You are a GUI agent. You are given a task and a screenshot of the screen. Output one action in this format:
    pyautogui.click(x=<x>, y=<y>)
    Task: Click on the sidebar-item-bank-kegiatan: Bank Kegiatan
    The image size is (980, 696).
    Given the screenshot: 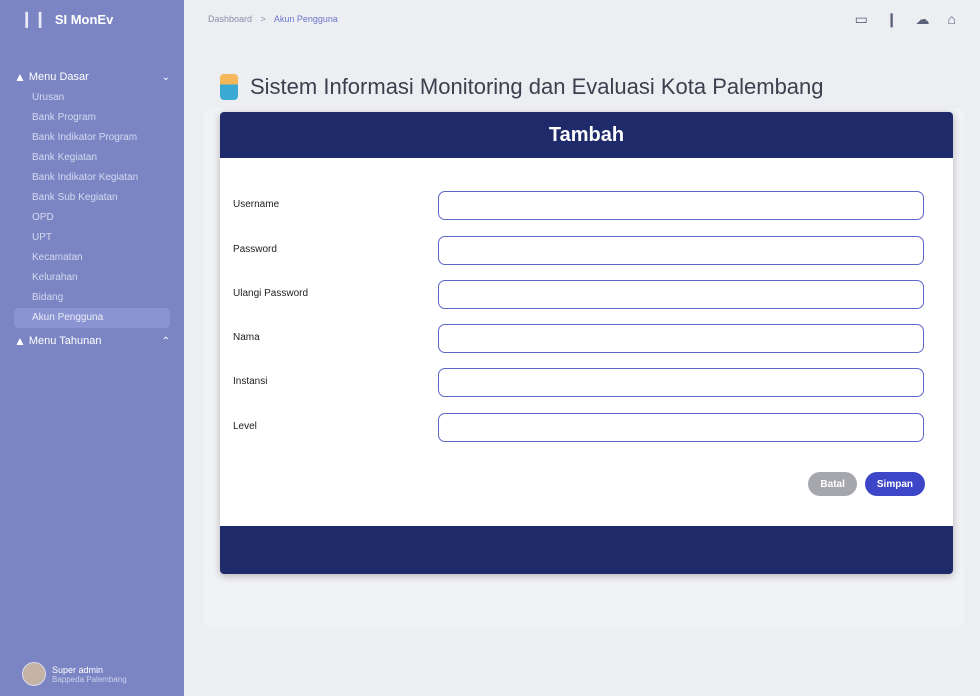 What is the action you would take?
    pyautogui.click(x=92, y=158)
    